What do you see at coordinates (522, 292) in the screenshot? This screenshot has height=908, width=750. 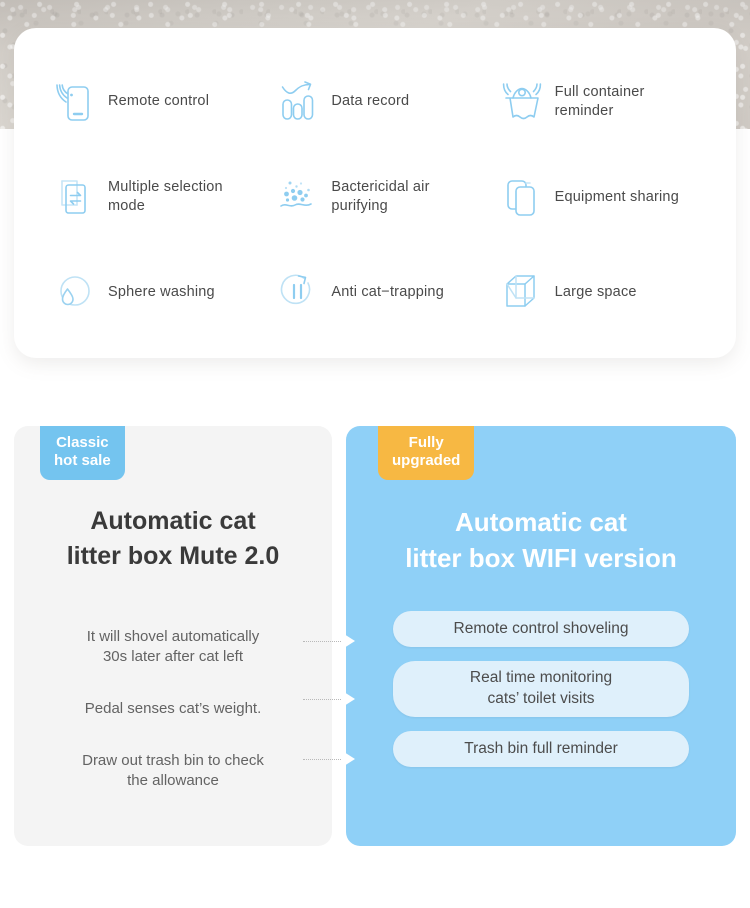 I see `cube-icon` at bounding box center [522, 292].